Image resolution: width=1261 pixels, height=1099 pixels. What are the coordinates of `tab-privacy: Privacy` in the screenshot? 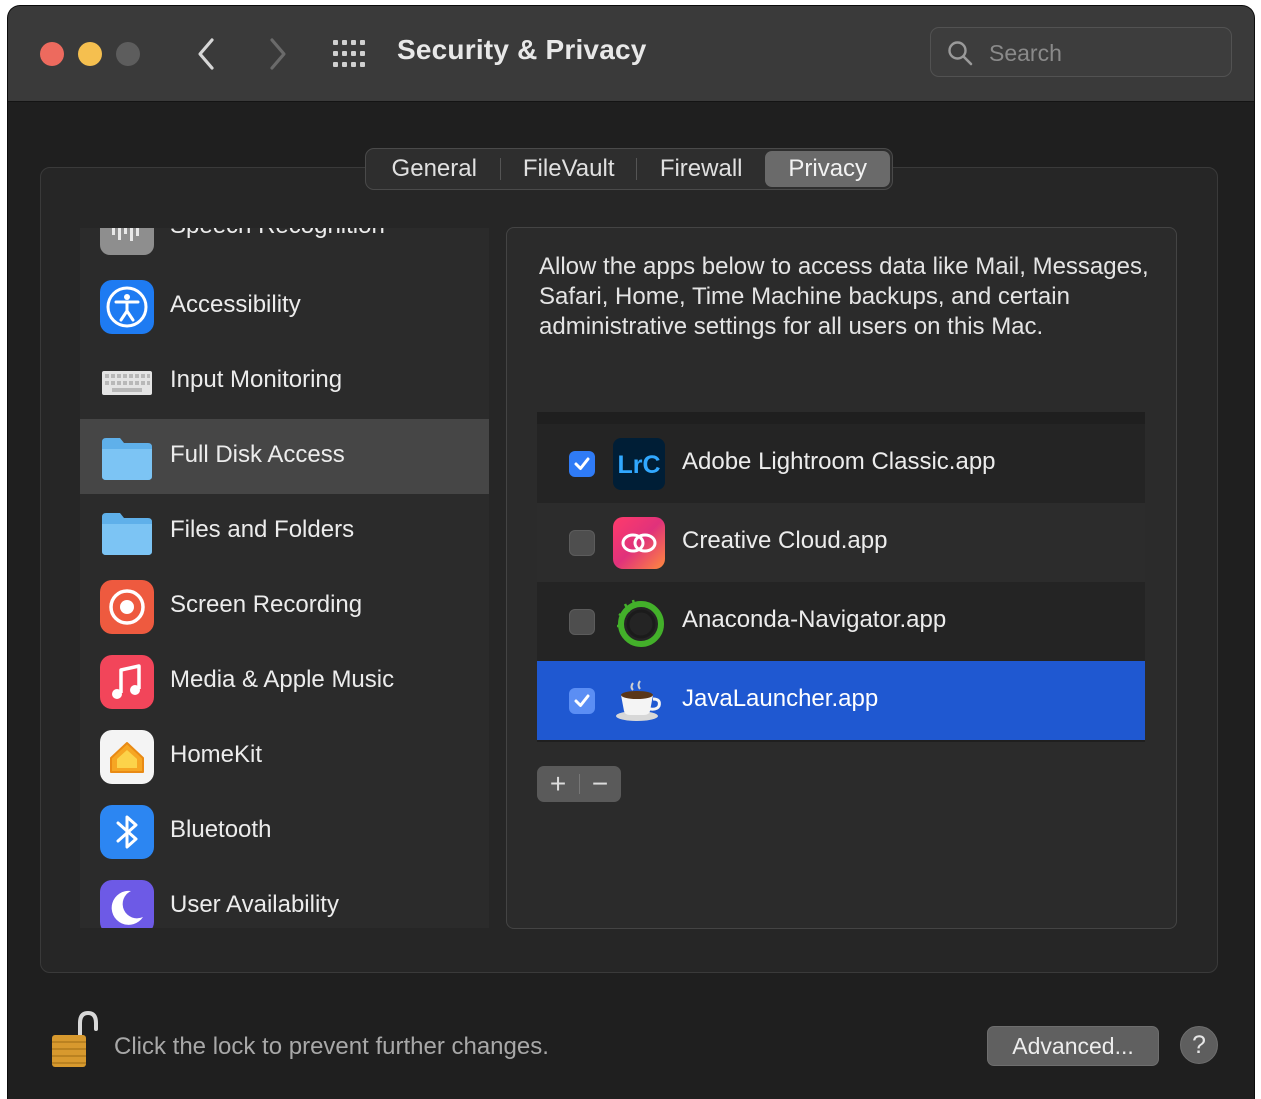 It's located at (827, 169).